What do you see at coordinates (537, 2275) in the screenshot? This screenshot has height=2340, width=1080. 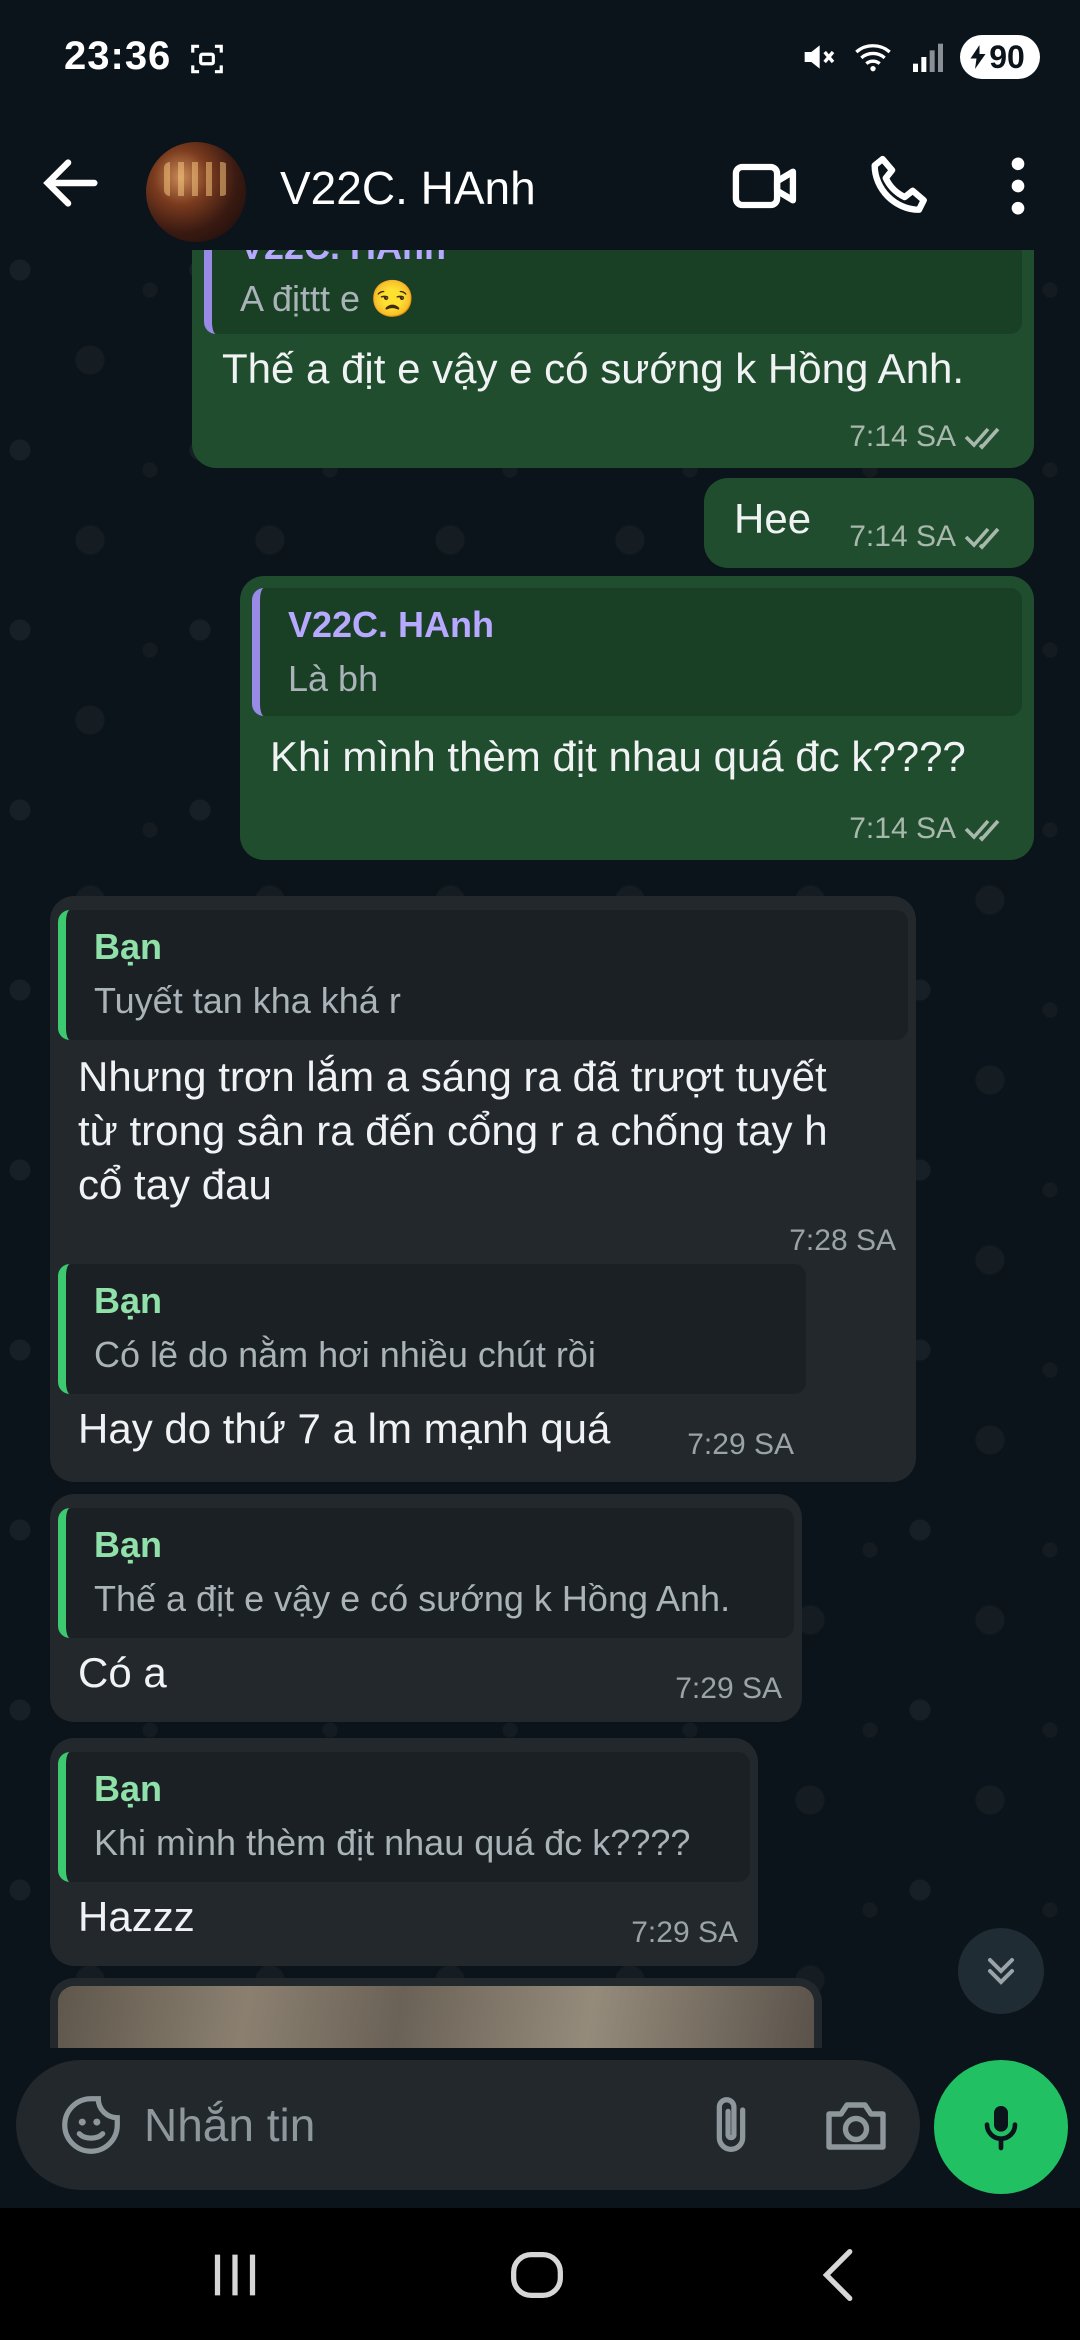 I see `home-icon` at bounding box center [537, 2275].